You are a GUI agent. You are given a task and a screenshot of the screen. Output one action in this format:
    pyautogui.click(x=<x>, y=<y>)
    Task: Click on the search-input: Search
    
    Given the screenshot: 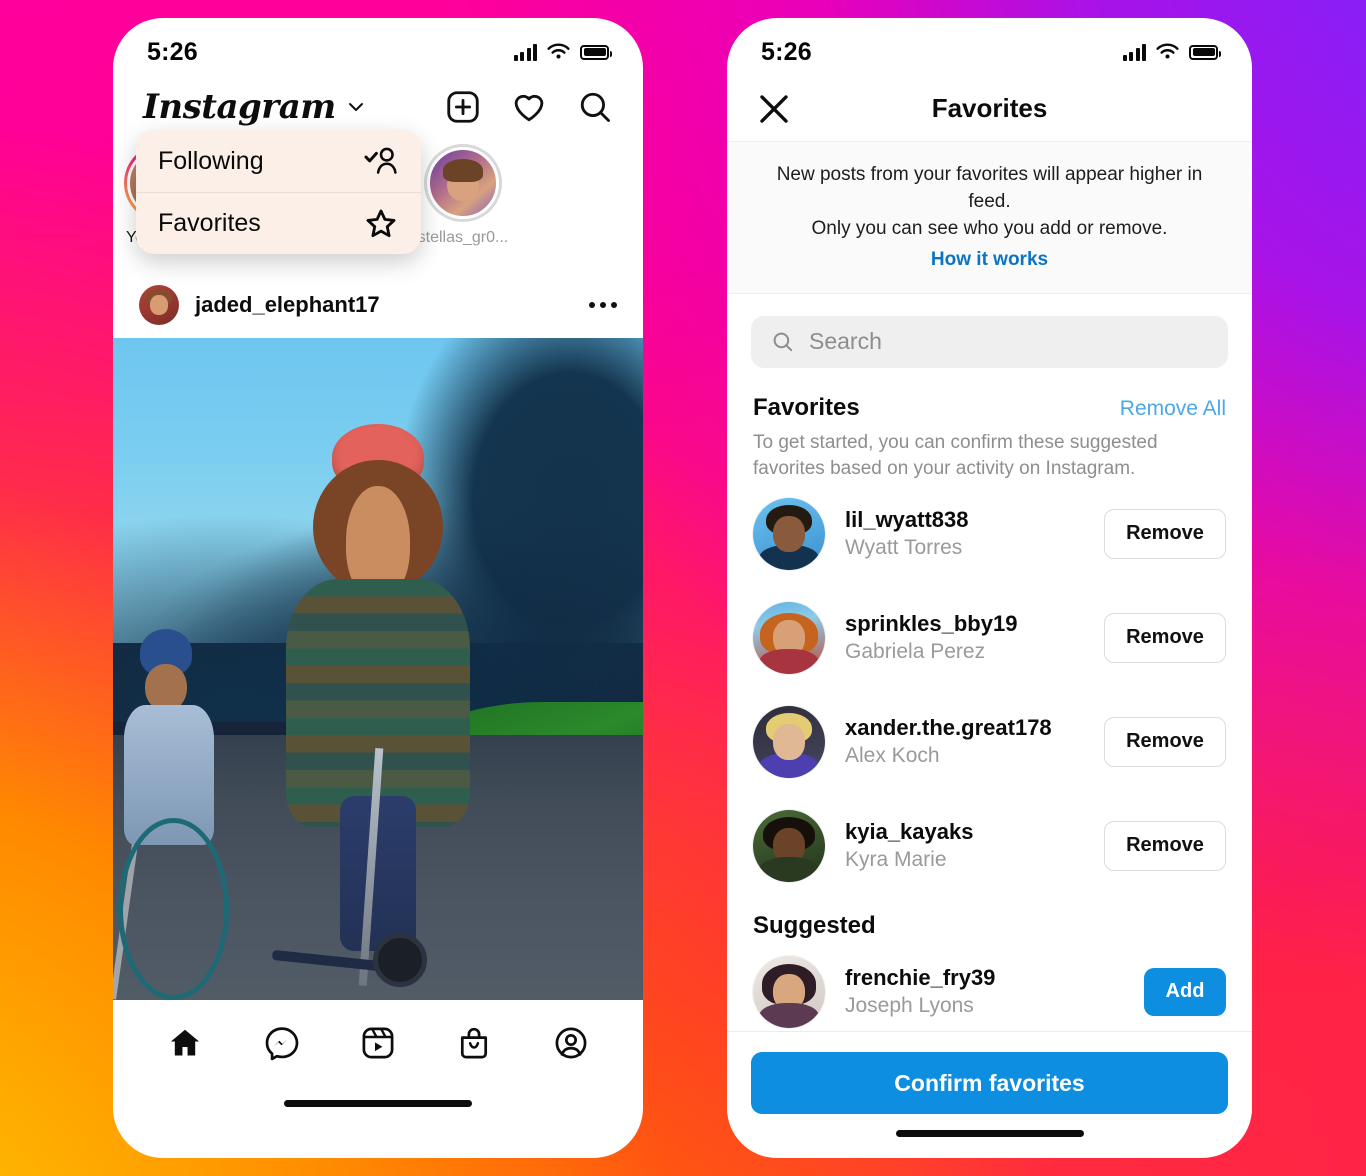 What is the action you would take?
    pyautogui.click(x=989, y=341)
    